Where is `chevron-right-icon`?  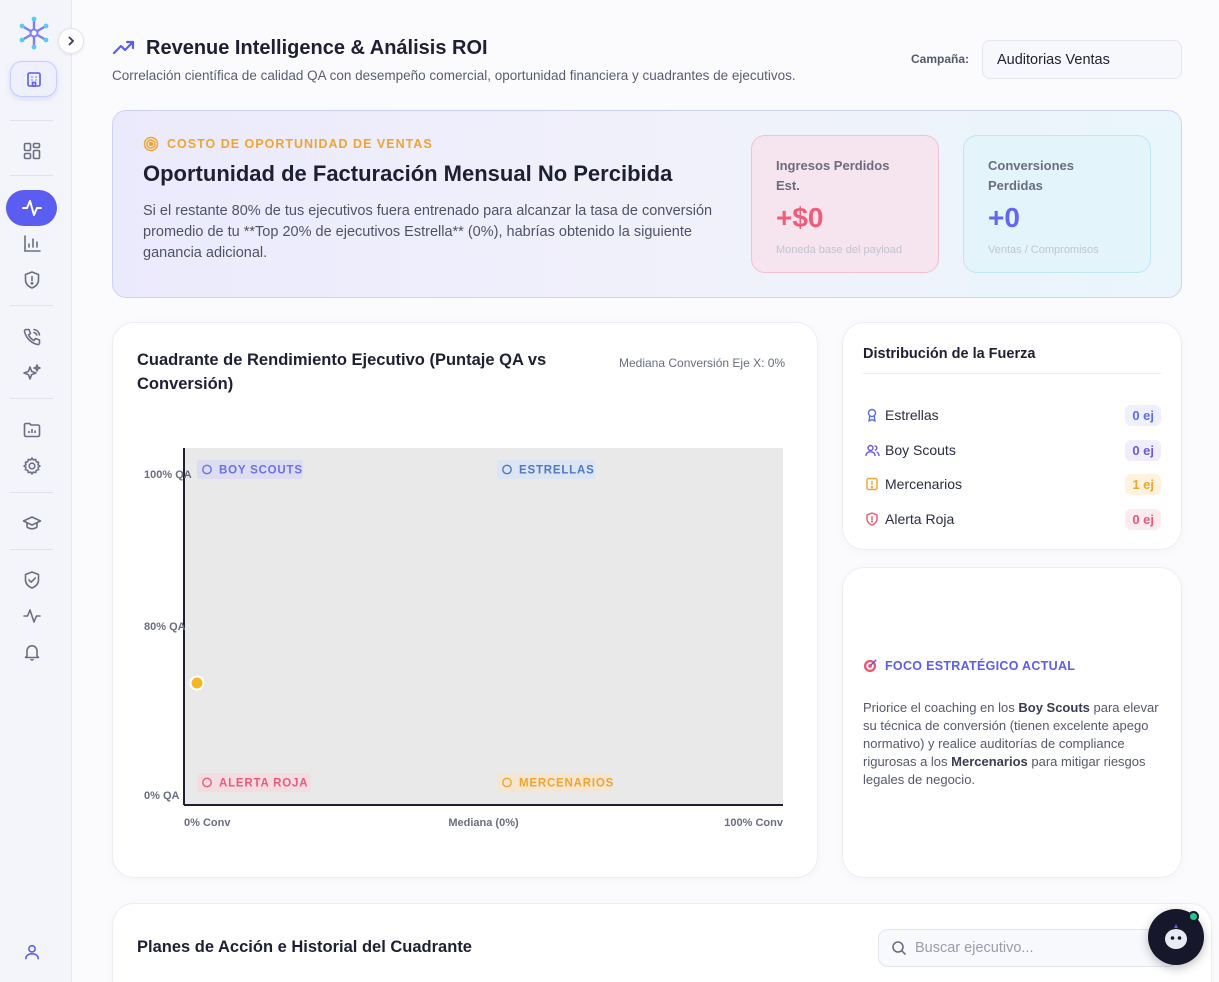 chevron-right-icon is located at coordinates (71, 41).